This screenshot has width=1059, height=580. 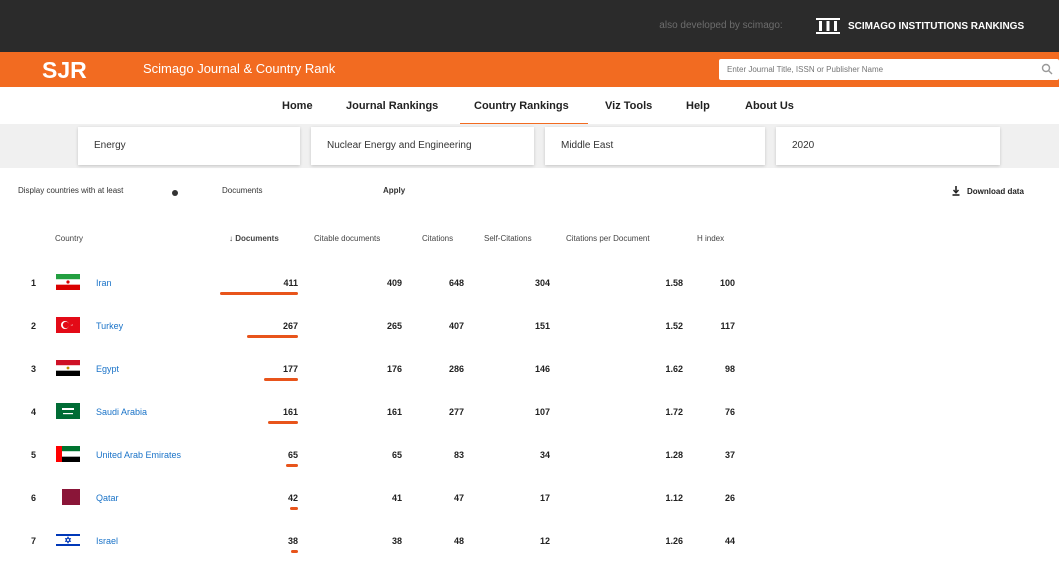 What do you see at coordinates (542, 326) in the screenshot?
I see `self-citations-value: 151` at bounding box center [542, 326].